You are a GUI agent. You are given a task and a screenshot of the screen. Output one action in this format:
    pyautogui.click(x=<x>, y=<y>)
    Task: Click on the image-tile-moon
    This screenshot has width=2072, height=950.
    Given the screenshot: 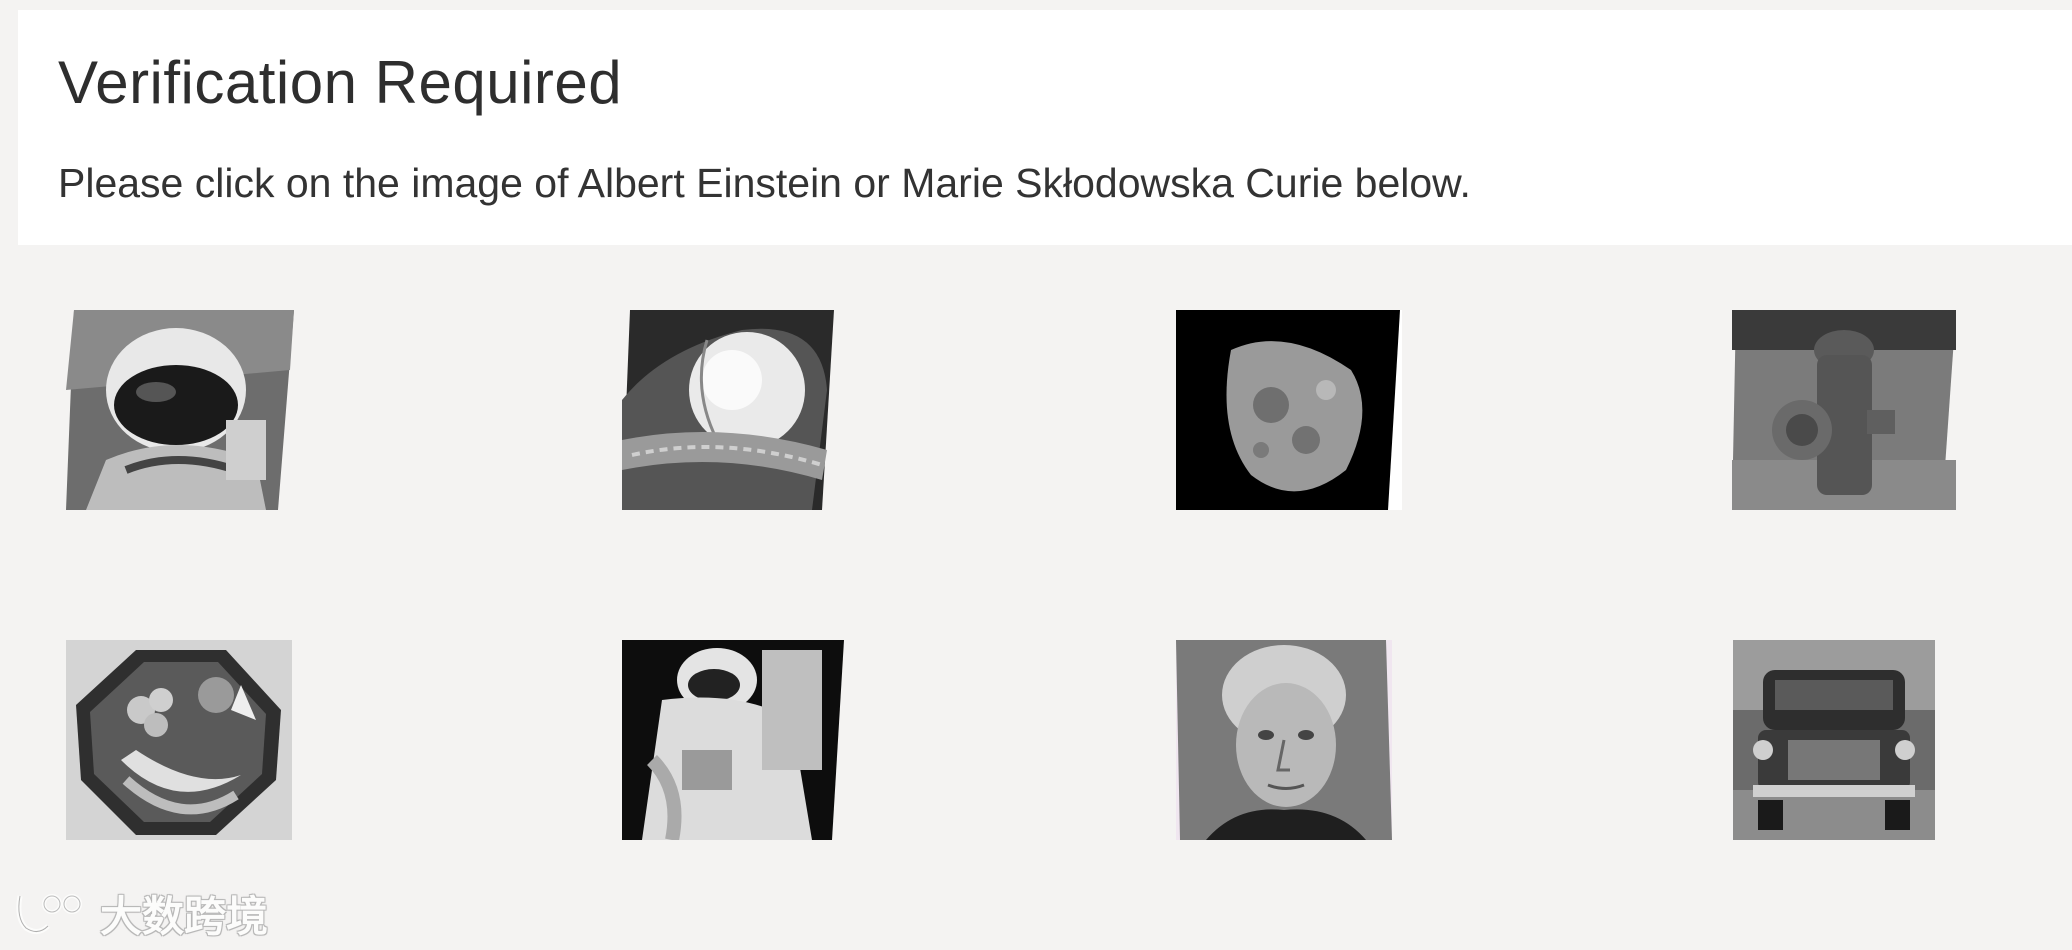 What is the action you would take?
    pyautogui.click(x=1289, y=410)
    